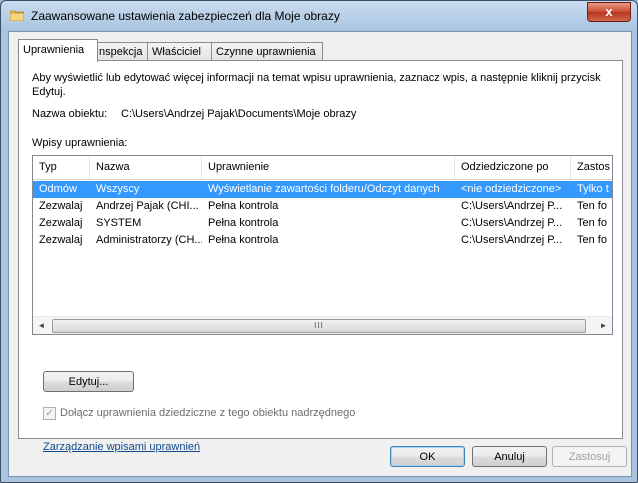 The height and width of the screenshot is (483, 638). I want to click on entries-label: Wpisy uprawnienia:, so click(80, 143).